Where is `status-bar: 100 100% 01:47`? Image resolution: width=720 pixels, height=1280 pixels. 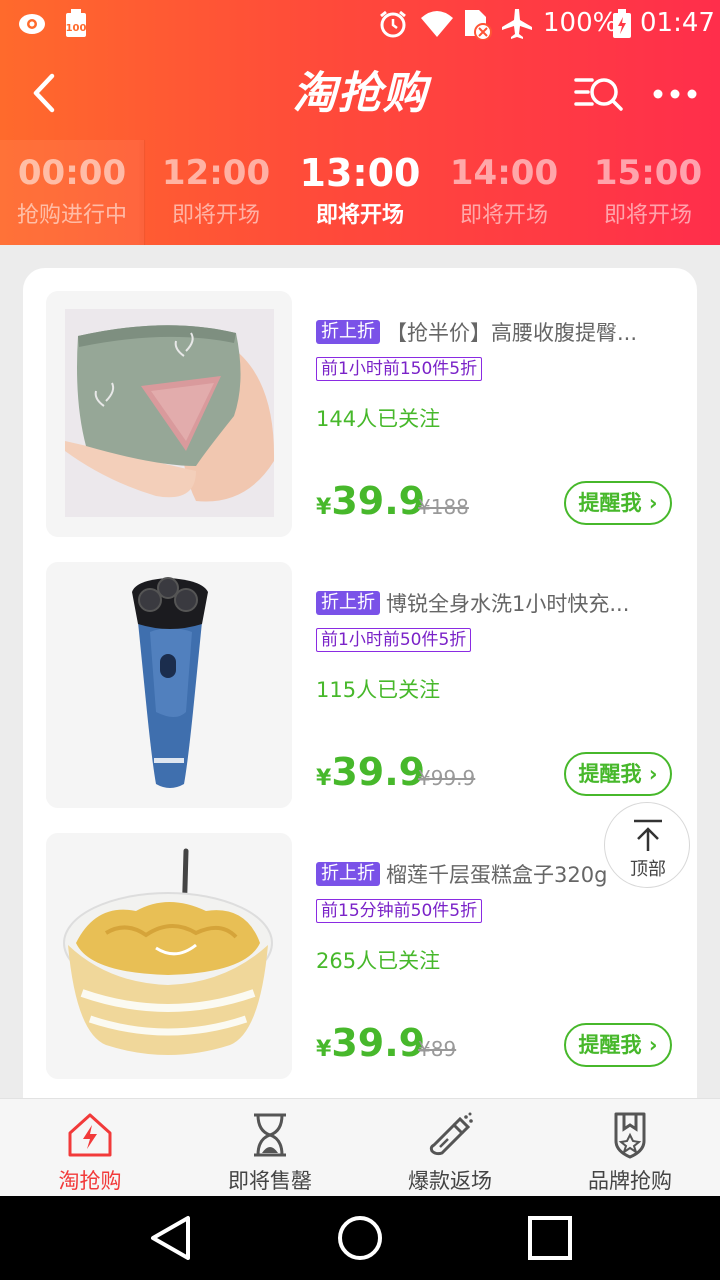 status-bar: 100 100% 01:47 is located at coordinates (360, 25).